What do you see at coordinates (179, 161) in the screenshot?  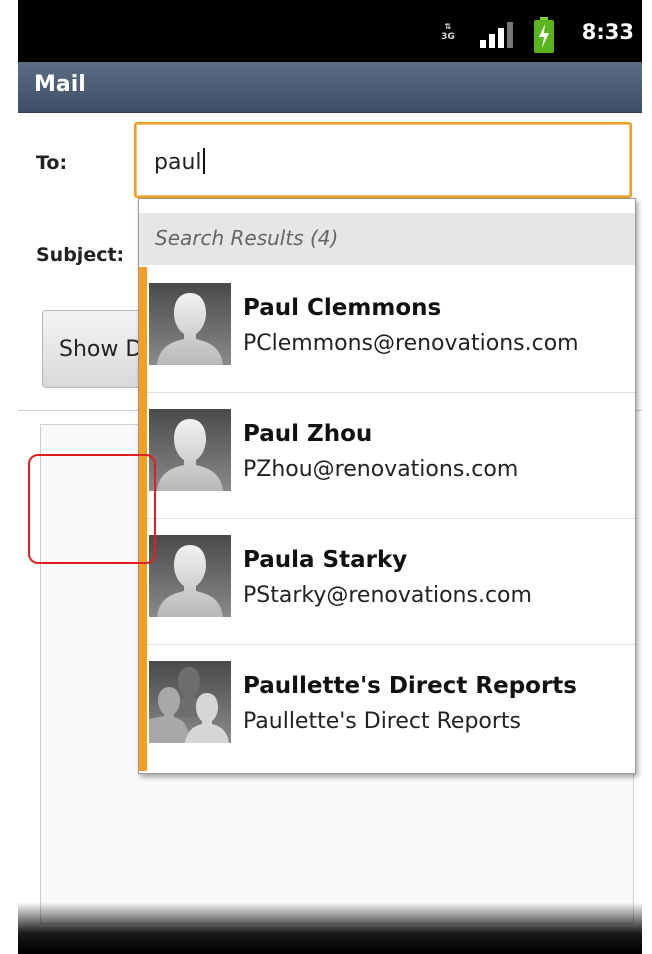 I see `to-input-value: paul` at bounding box center [179, 161].